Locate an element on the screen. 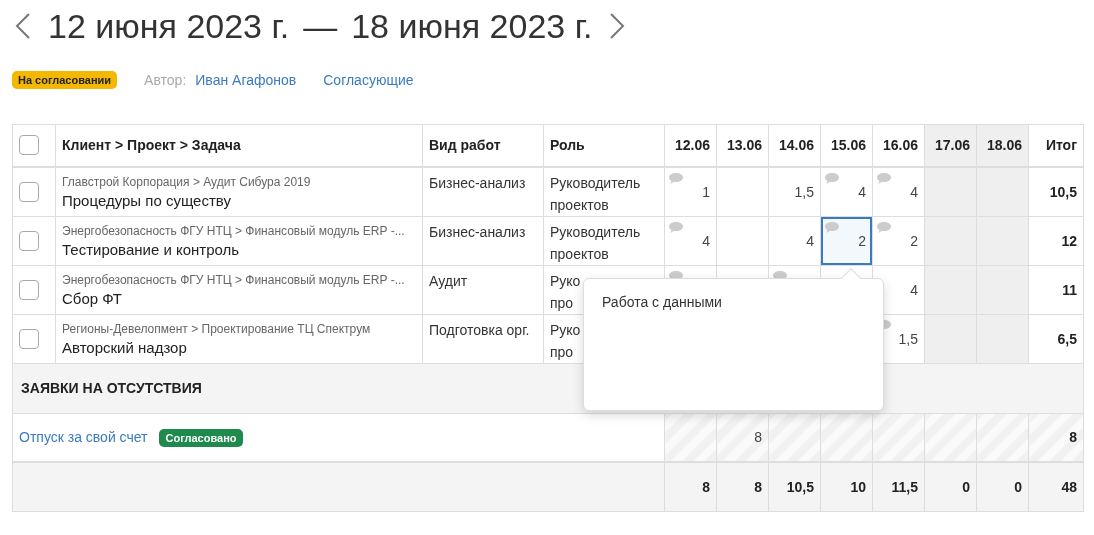  author-link: Иван Агафонов is located at coordinates (246, 80).